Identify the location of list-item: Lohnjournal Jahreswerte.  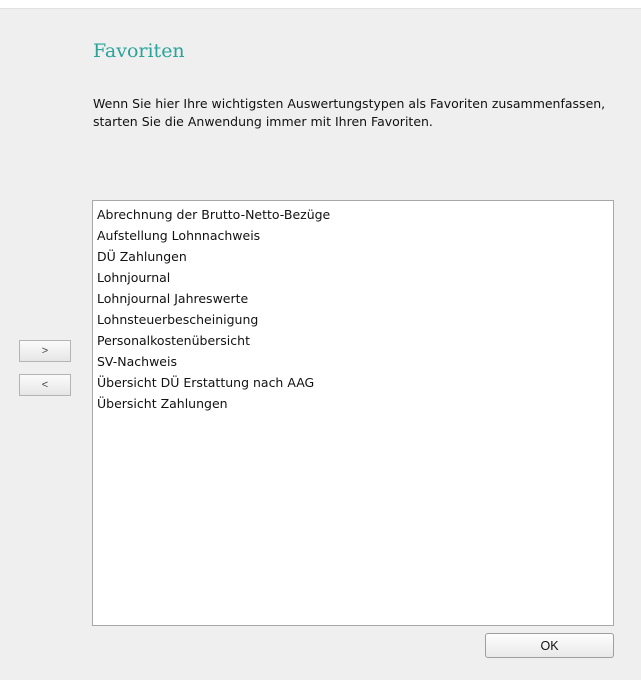
(353, 298).